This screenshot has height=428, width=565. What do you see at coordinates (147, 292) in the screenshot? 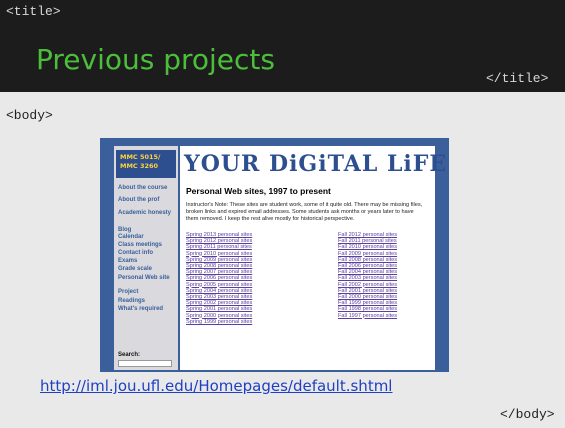
I see `site-nav-item: Project` at bounding box center [147, 292].